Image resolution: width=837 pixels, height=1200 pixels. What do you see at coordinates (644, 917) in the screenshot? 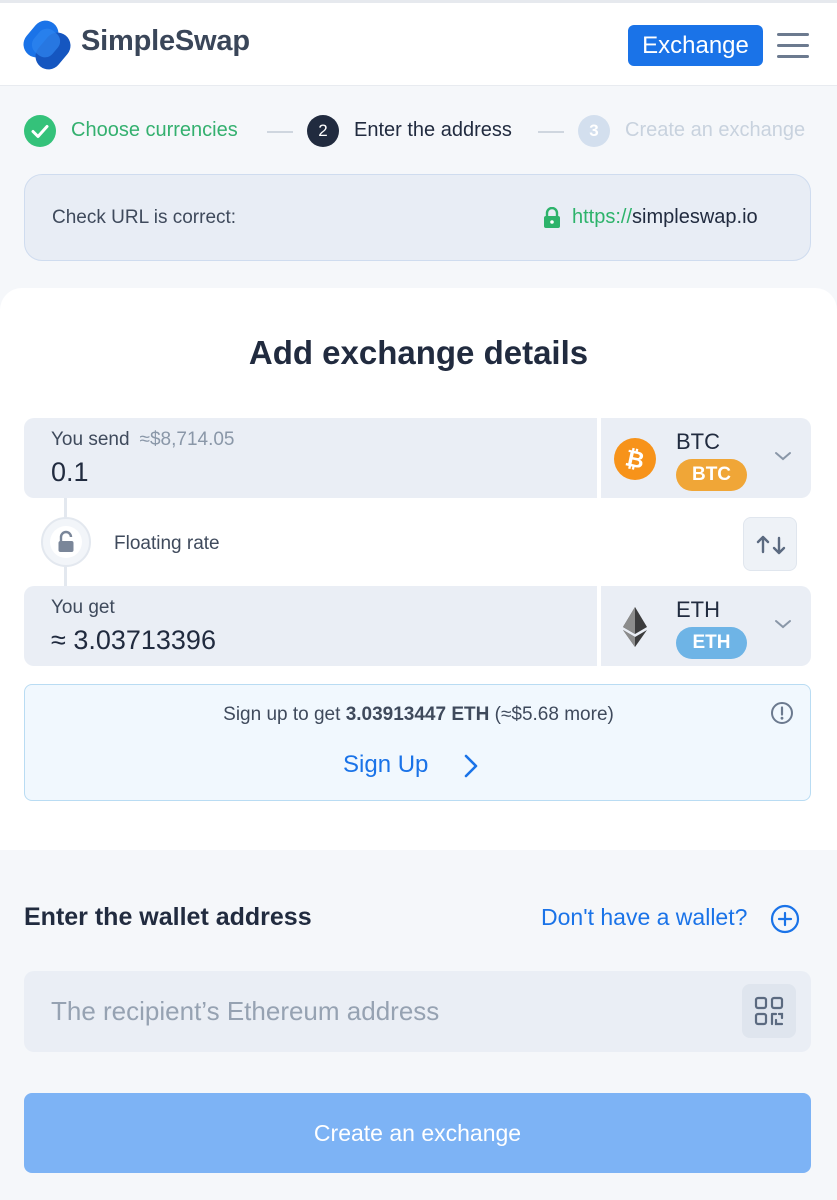
I see `no-wallet-link: Don't have a wallet?` at bounding box center [644, 917].